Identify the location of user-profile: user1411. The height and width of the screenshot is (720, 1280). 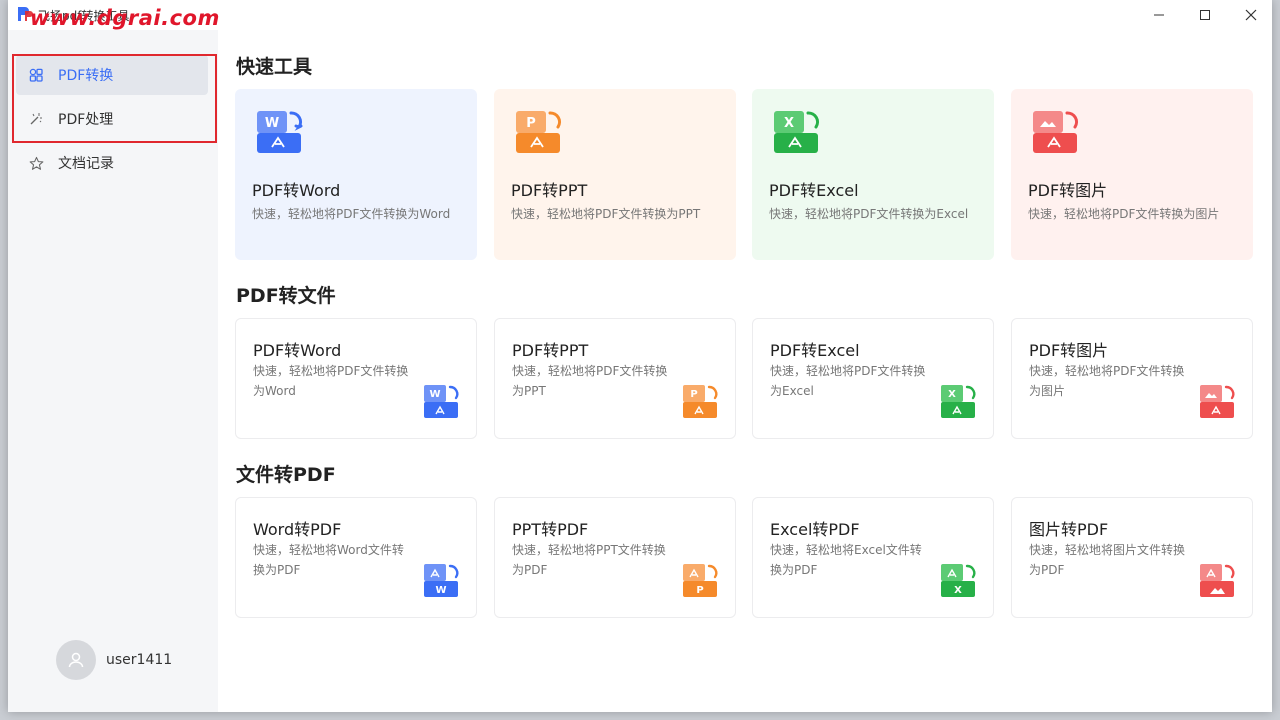
(114, 660).